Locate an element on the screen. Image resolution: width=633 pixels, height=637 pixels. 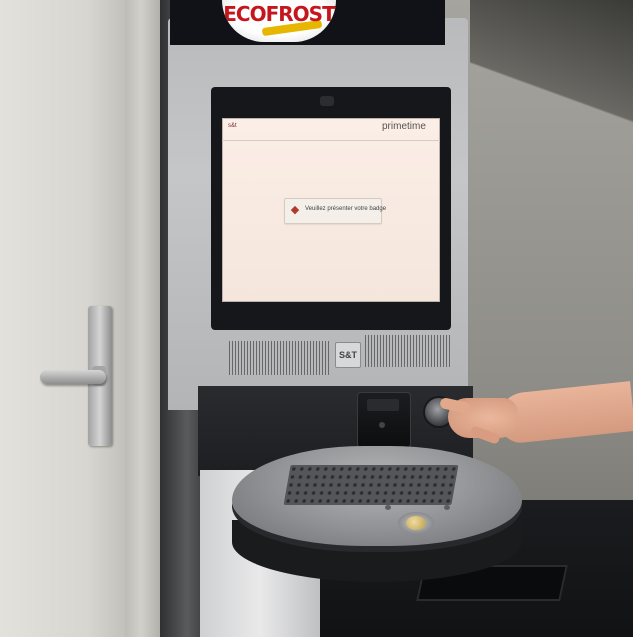
brand-logo-text: ECOFROST is located at coordinates (279, 14).